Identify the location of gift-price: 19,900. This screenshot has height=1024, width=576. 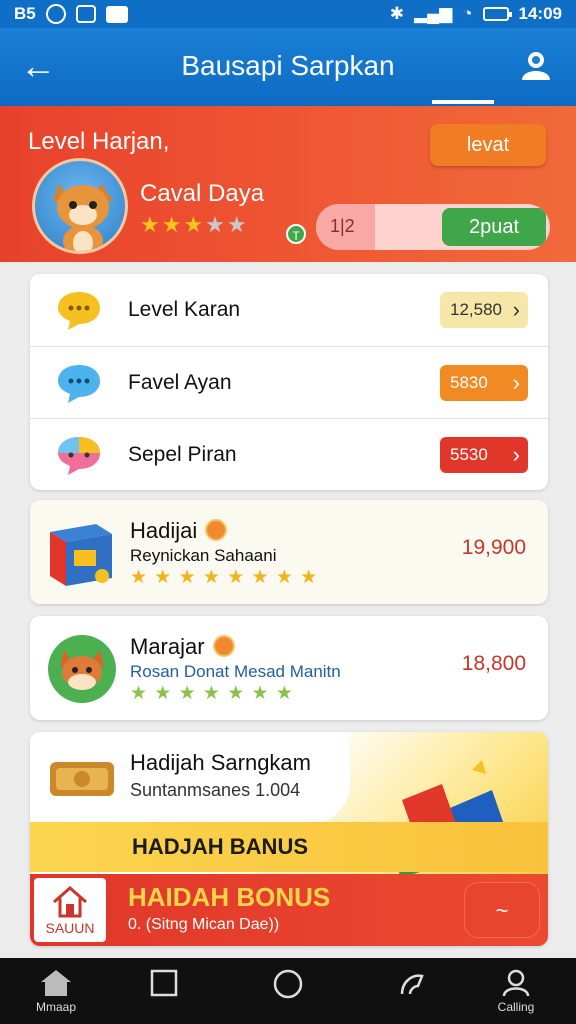
(493, 547).